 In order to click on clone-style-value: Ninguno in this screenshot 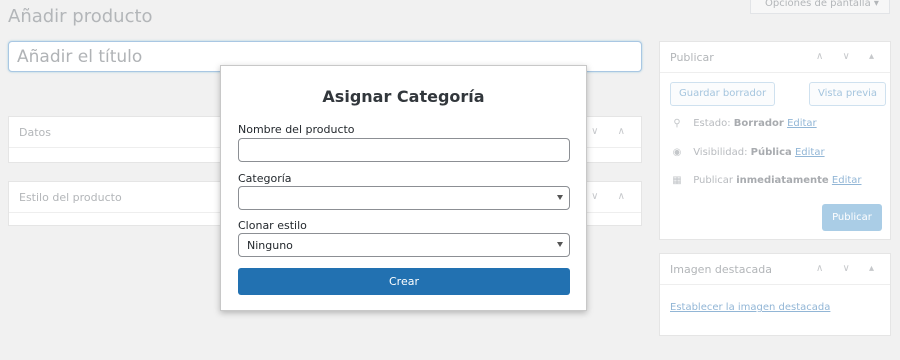, I will do `click(270, 245)`.